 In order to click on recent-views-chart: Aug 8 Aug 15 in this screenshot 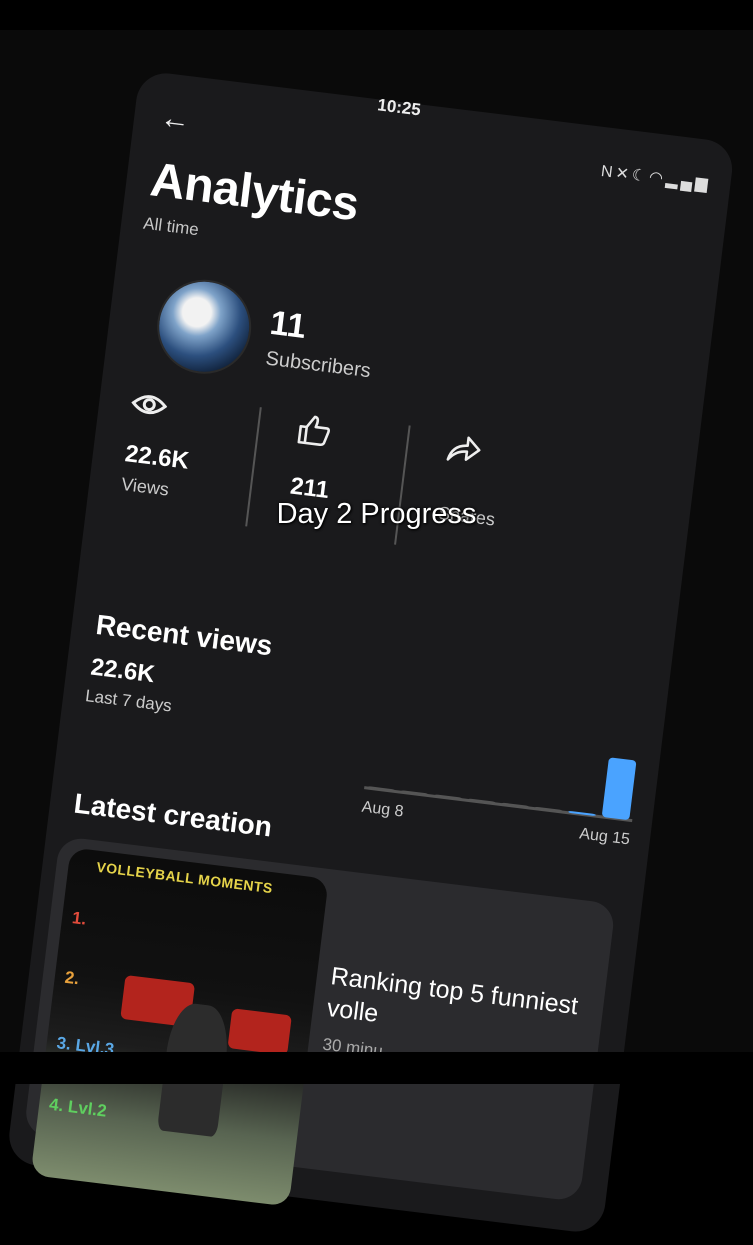, I will do `click(500, 784)`.